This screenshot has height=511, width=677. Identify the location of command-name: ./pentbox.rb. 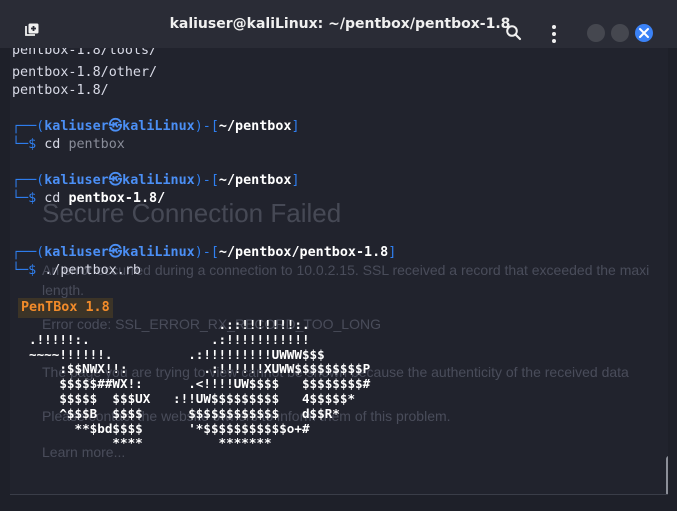
(92, 270).